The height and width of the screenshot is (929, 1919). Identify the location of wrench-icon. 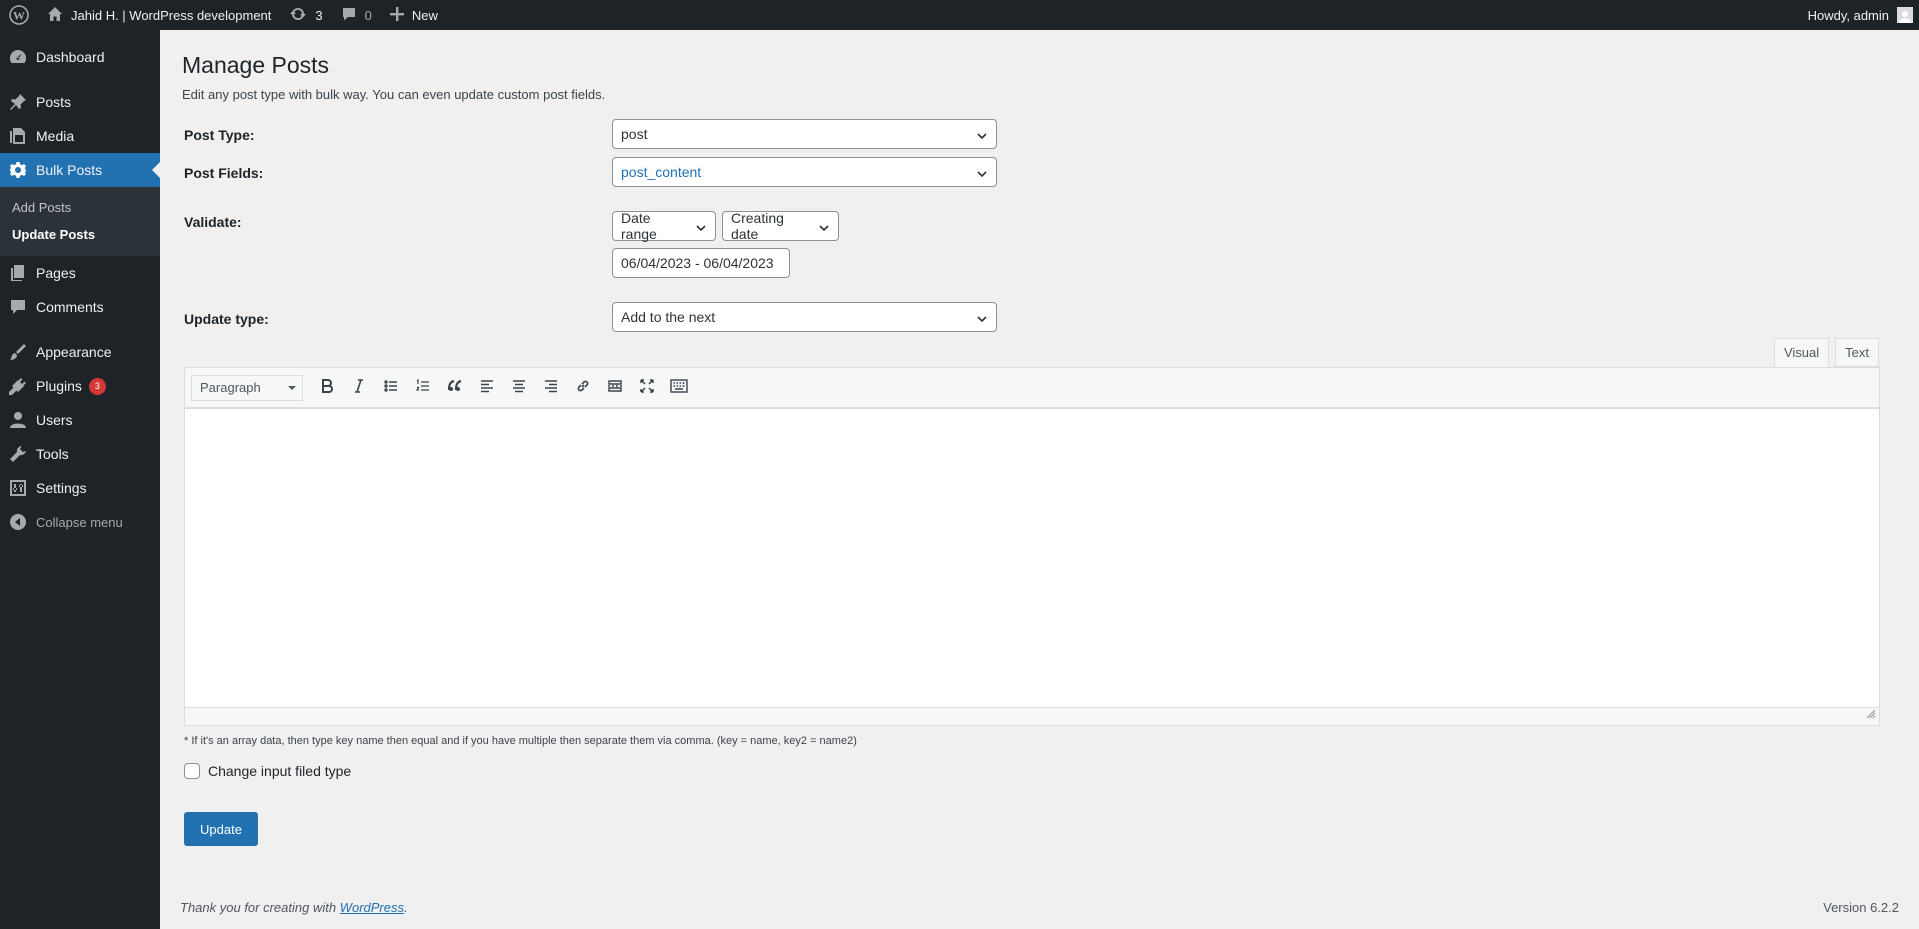
(18, 454).